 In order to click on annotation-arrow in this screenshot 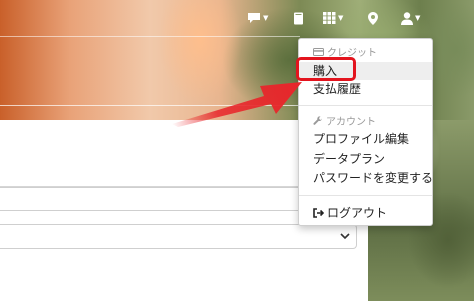, I will do `click(237, 104)`.